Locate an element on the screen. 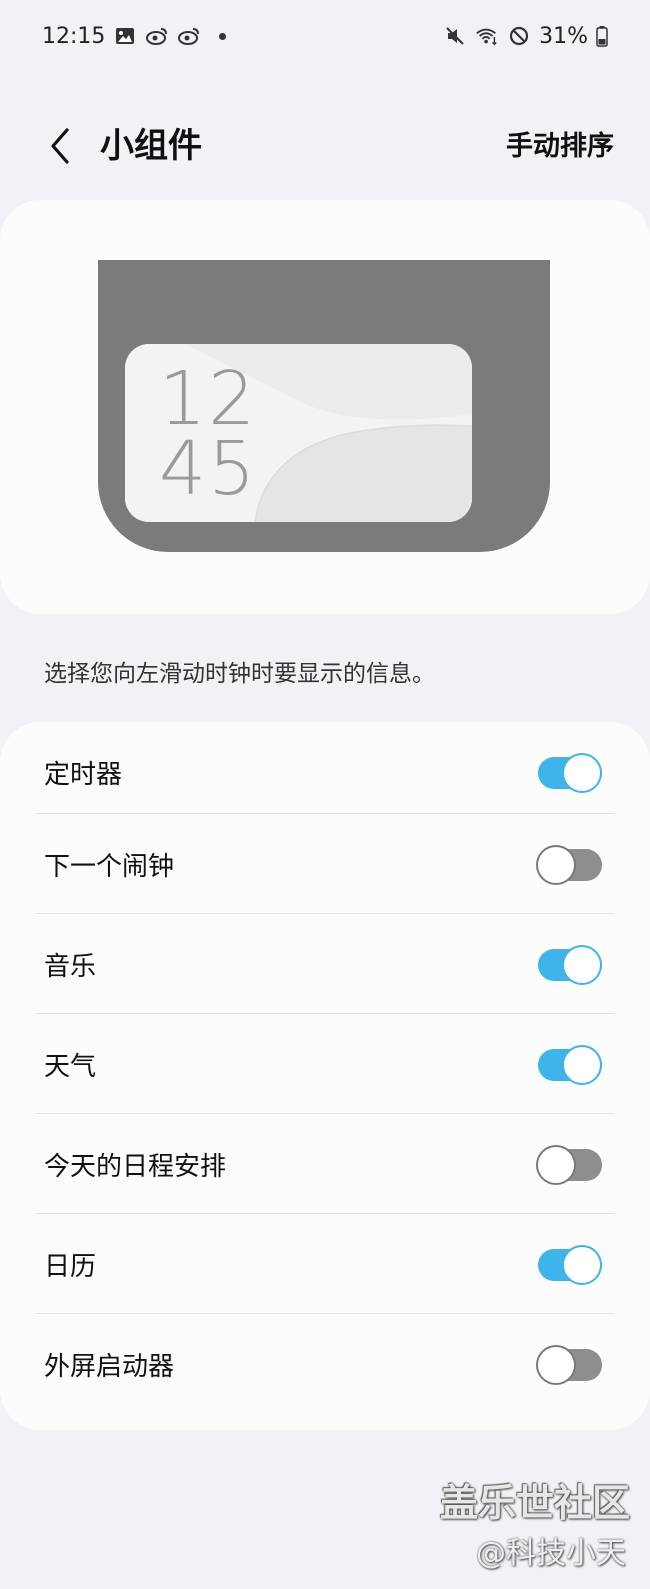  page-title: 小组件 is located at coordinates (151, 146).